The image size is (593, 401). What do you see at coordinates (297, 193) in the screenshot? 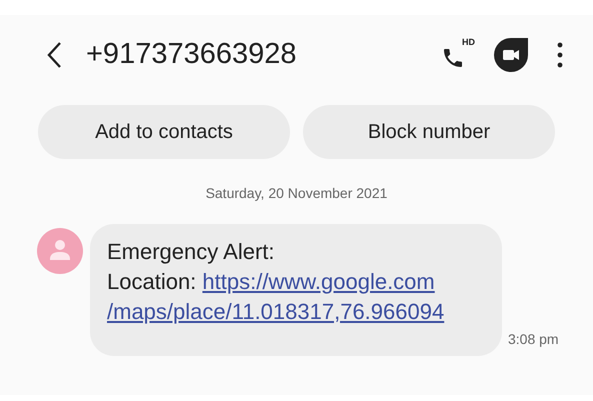
I see `date-label: Saturday, 20 November 2021` at bounding box center [297, 193].